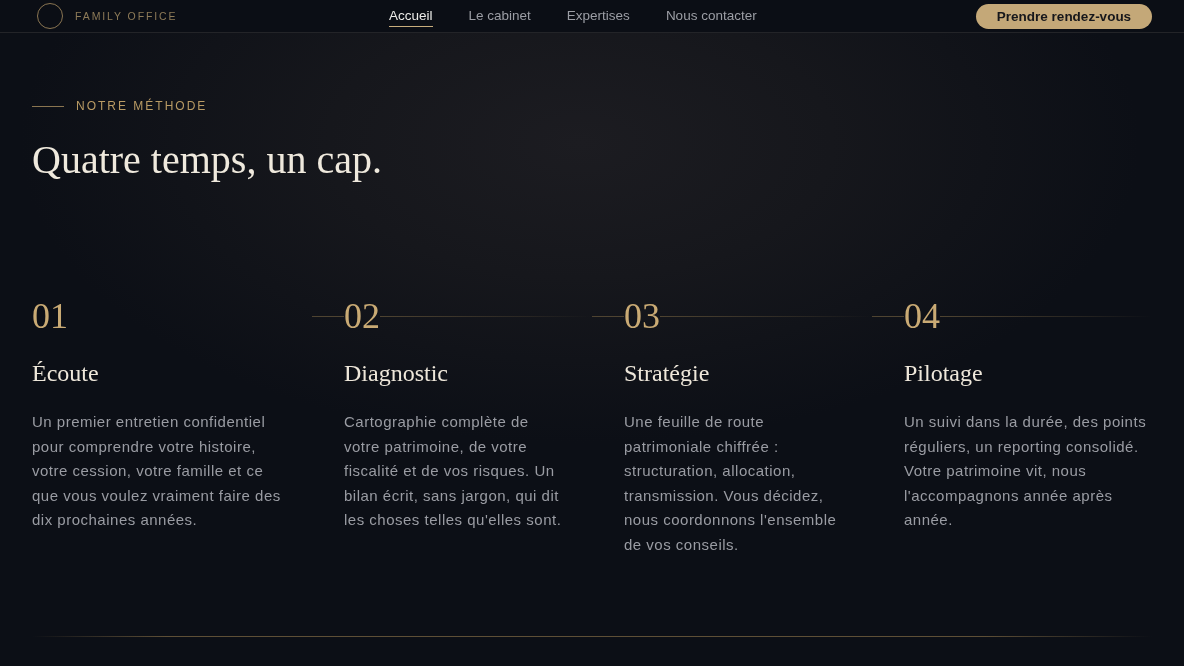 The width and height of the screenshot is (1184, 666). What do you see at coordinates (362, 316) in the screenshot?
I see `step-number: 02` at bounding box center [362, 316].